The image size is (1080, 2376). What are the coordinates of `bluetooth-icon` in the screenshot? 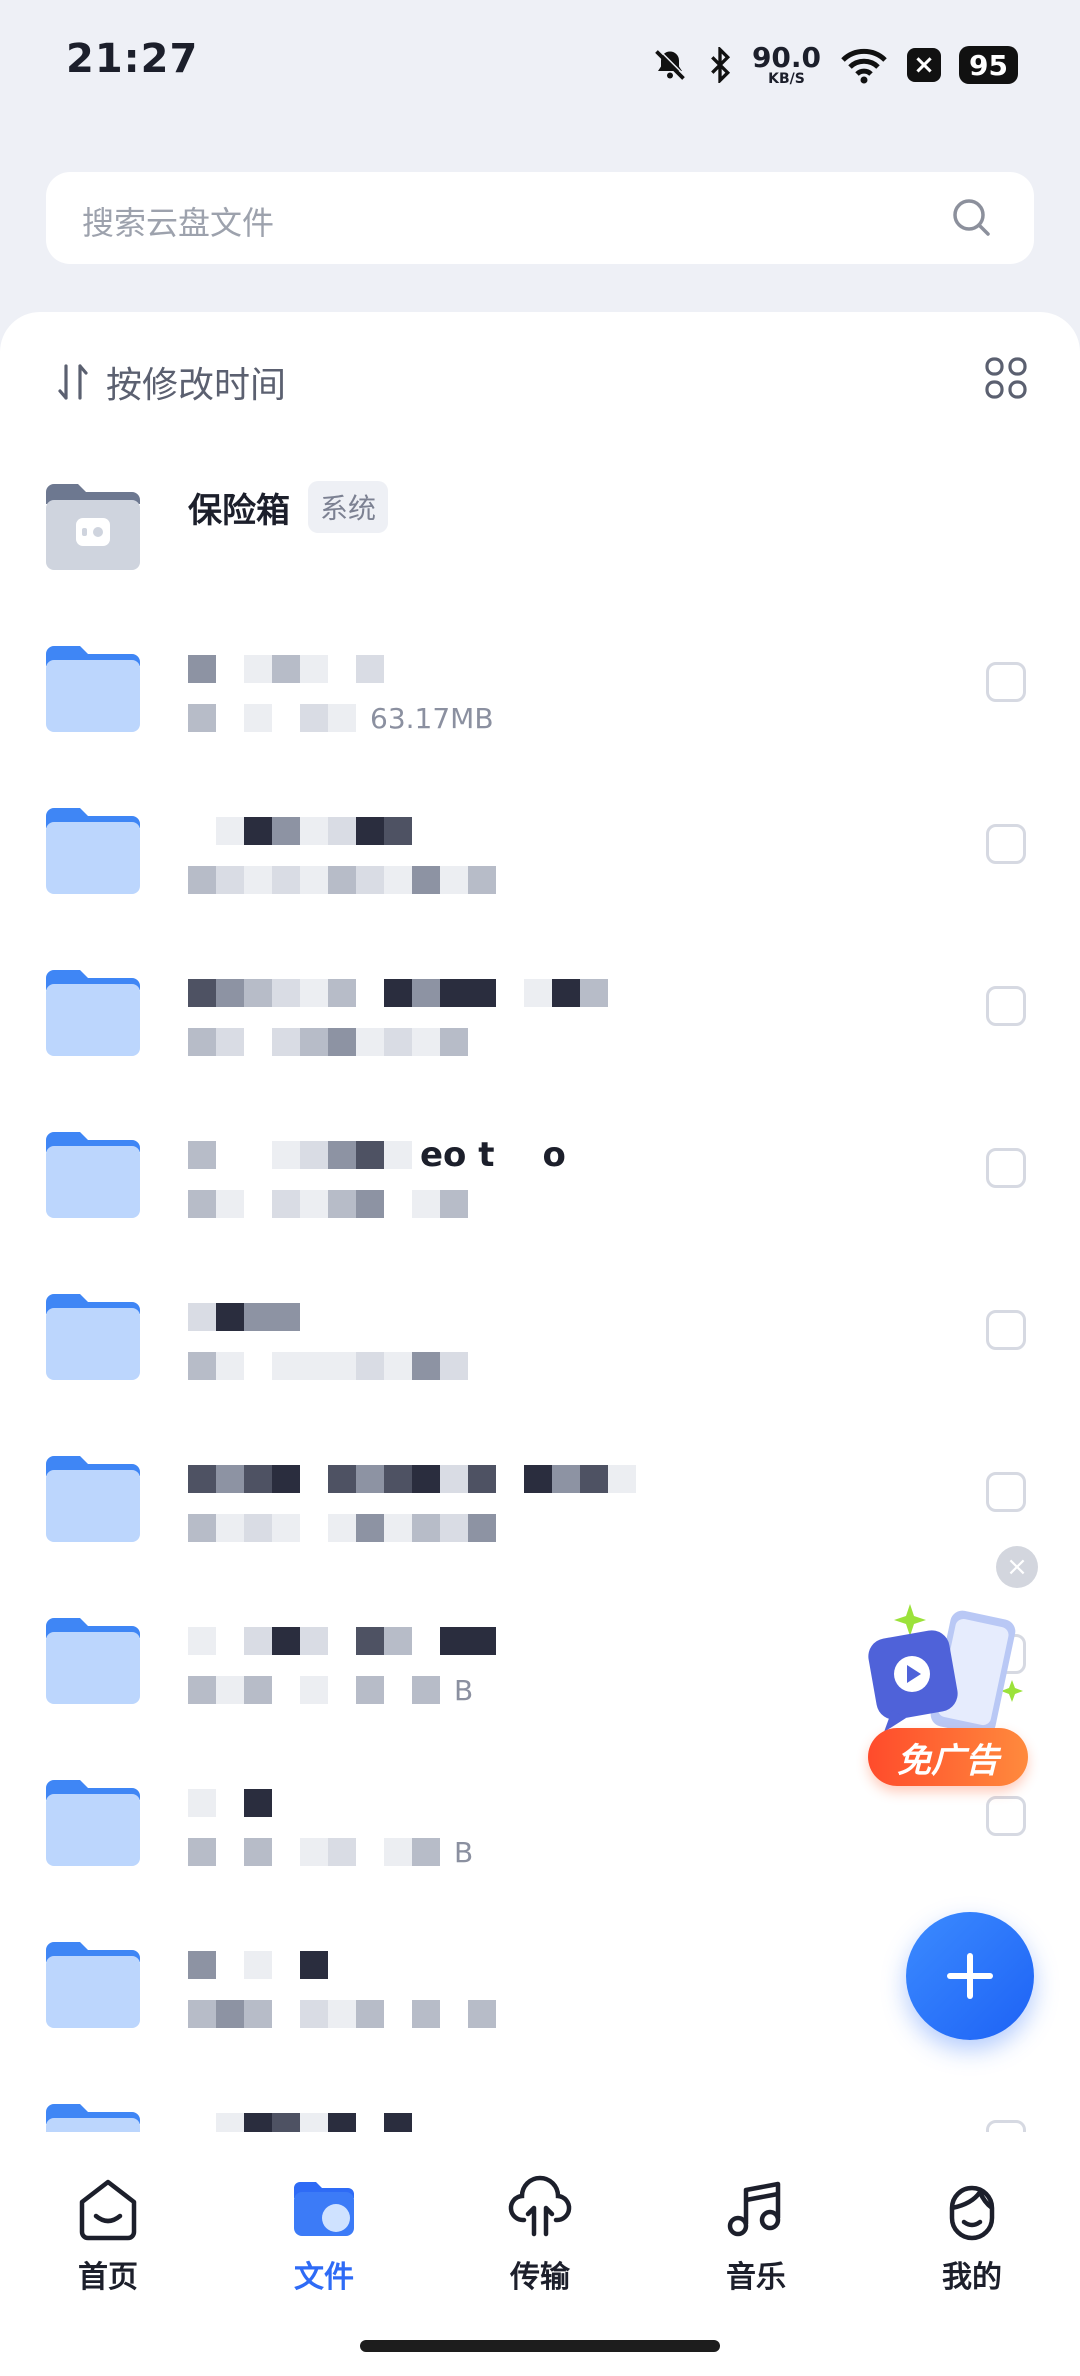 It's located at (721, 65).